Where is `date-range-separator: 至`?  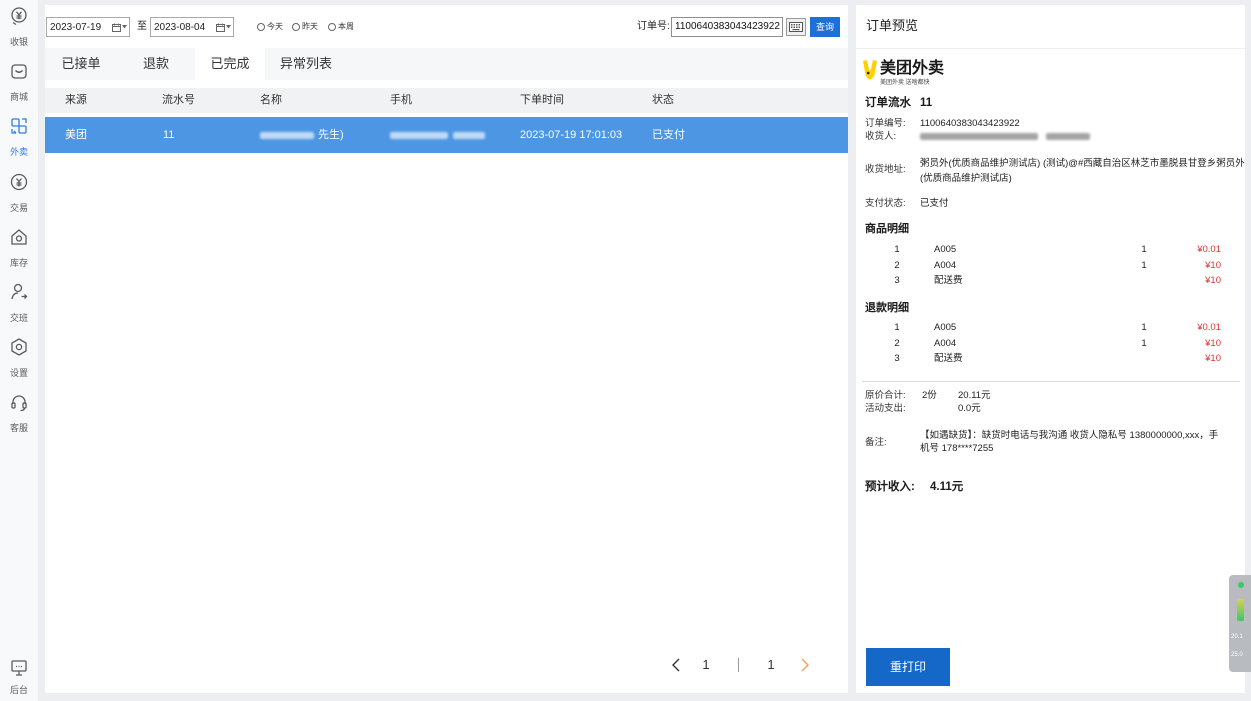
date-range-separator: 至 is located at coordinates (142, 26).